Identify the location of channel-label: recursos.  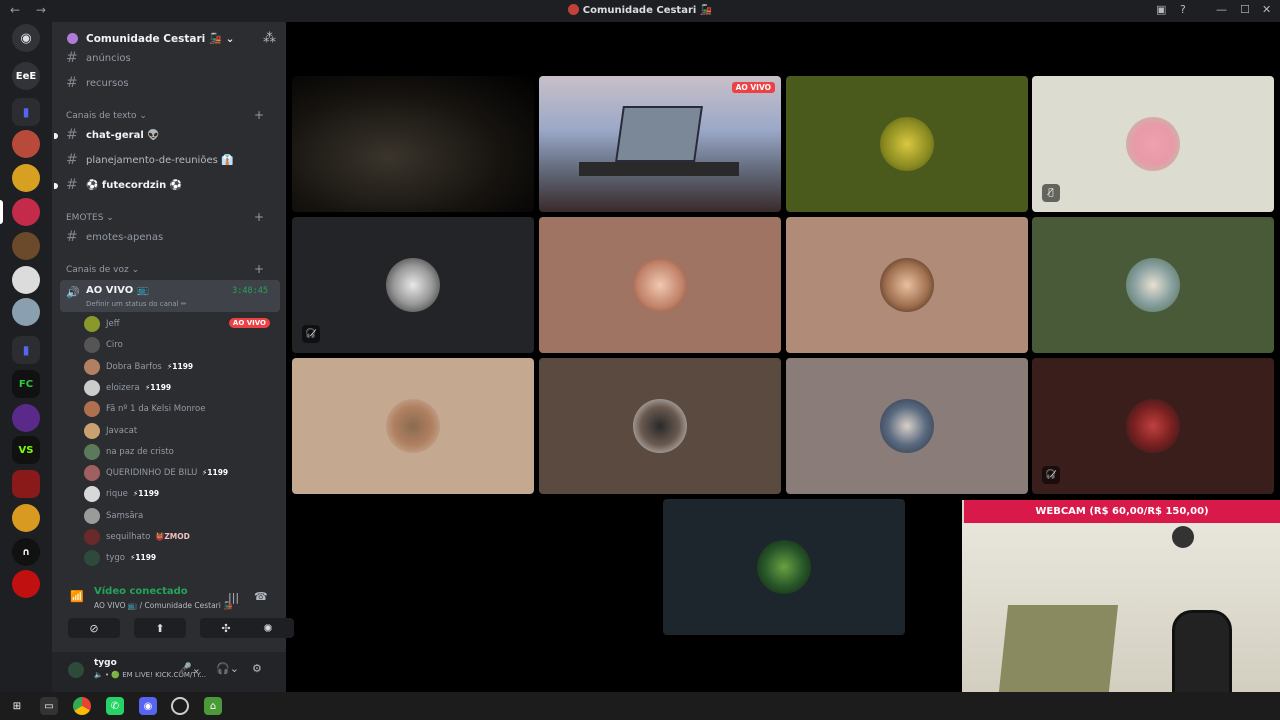
(107, 83).